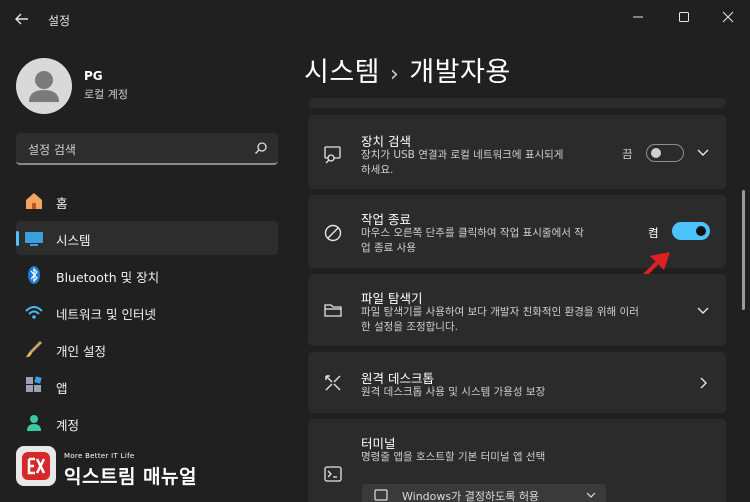 The image size is (750, 502). What do you see at coordinates (460, 72) in the screenshot?
I see `page-title: 개발자용` at bounding box center [460, 72].